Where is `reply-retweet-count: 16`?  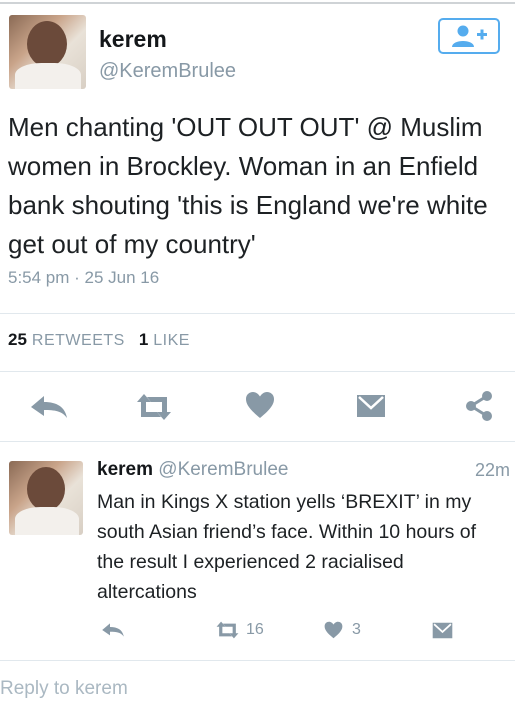 reply-retweet-count: 16 is located at coordinates (255, 629).